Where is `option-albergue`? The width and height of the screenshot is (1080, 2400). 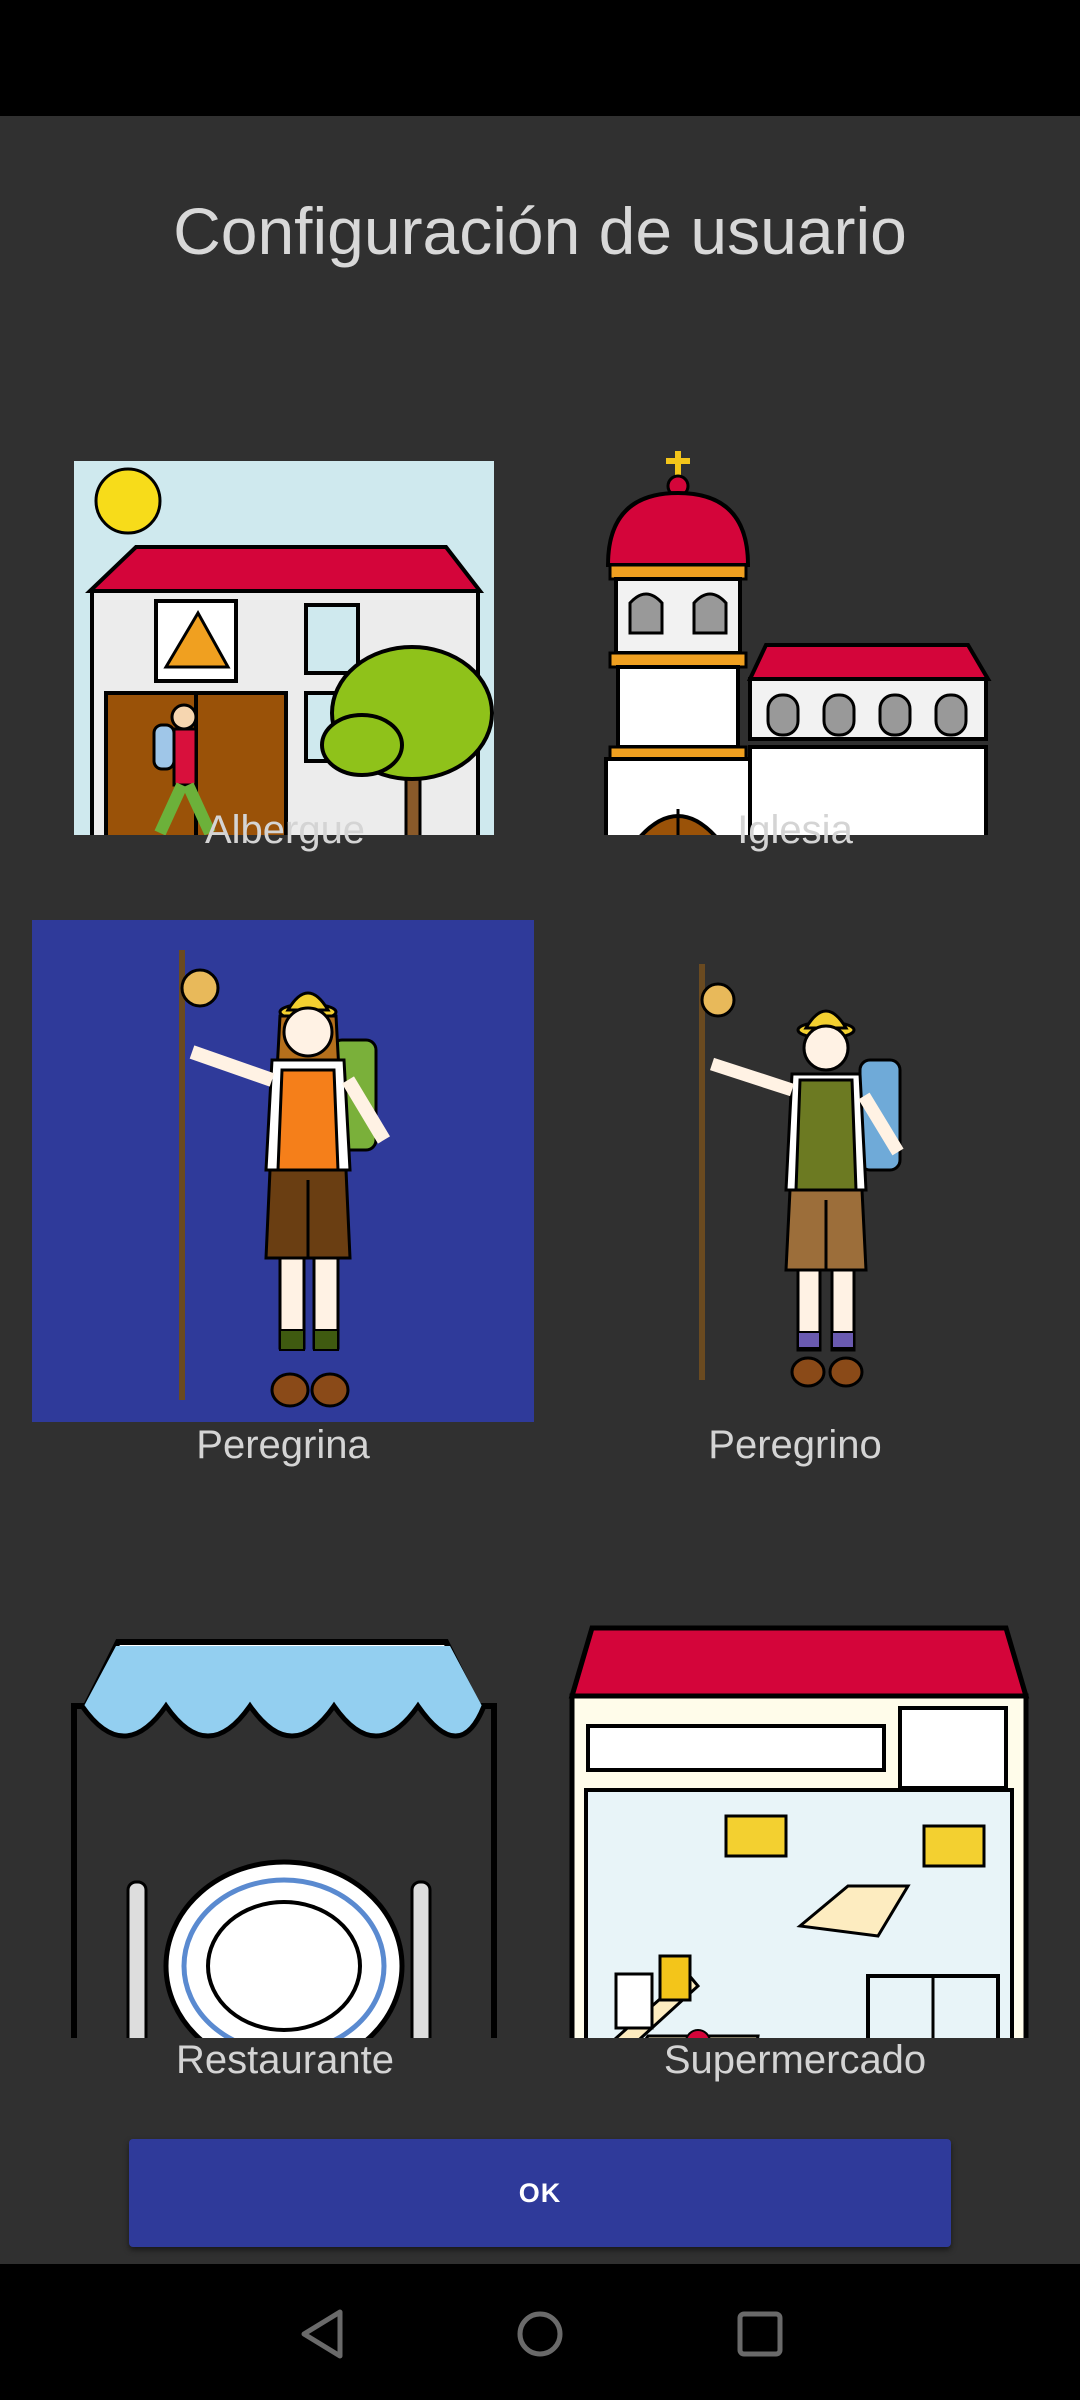 option-albergue is located at coordinates (283, 584).